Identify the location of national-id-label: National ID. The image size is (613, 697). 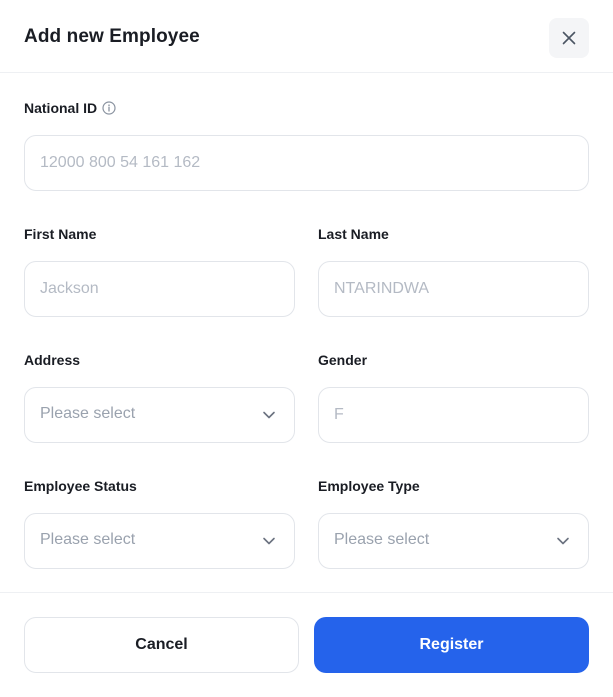
(70, 108).